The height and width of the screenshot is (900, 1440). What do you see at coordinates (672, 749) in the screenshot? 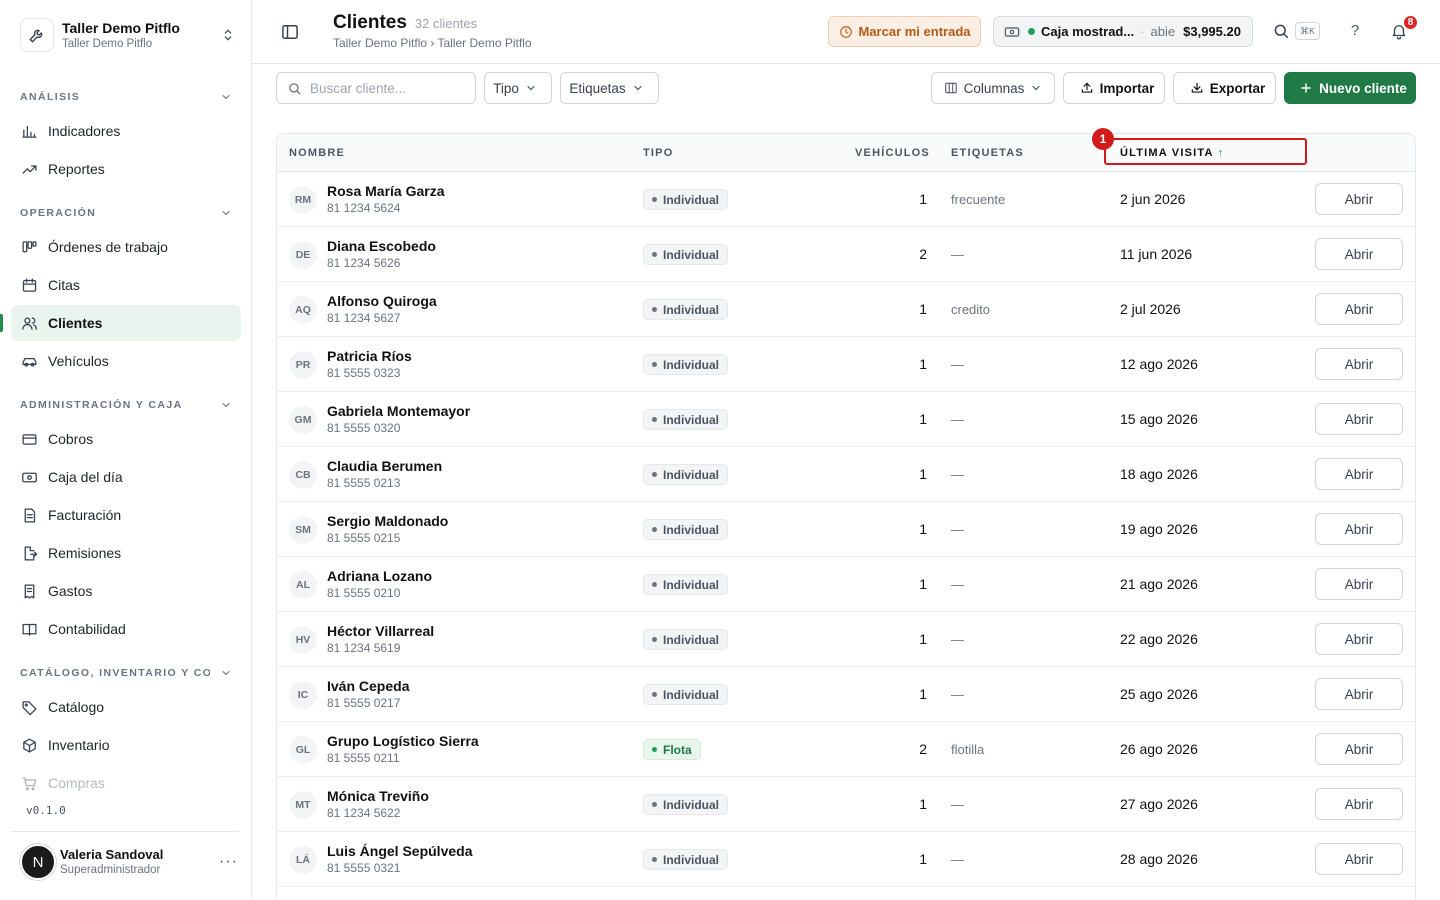
I see `type-badge: Flota` at bounding box center [672, 749].